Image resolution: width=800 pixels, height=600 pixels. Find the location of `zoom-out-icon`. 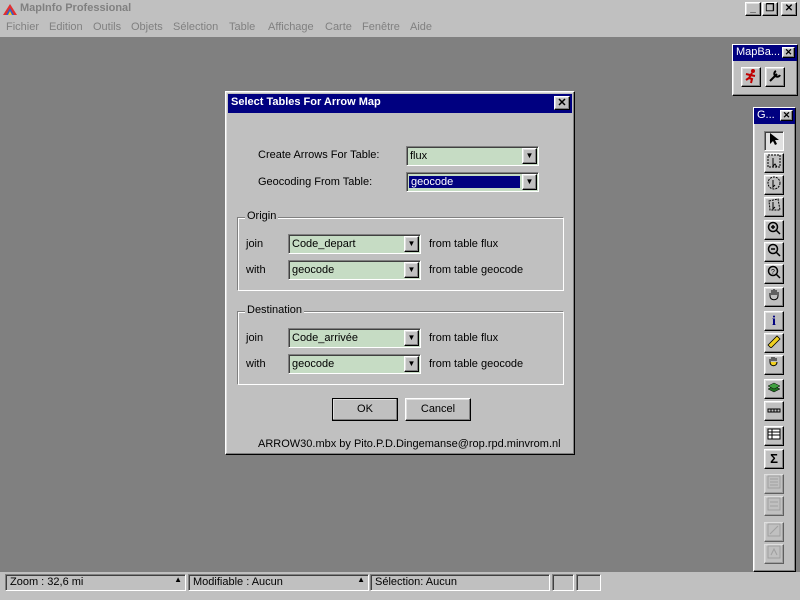

zoom-out-icon is located at coordinates (774, 252).